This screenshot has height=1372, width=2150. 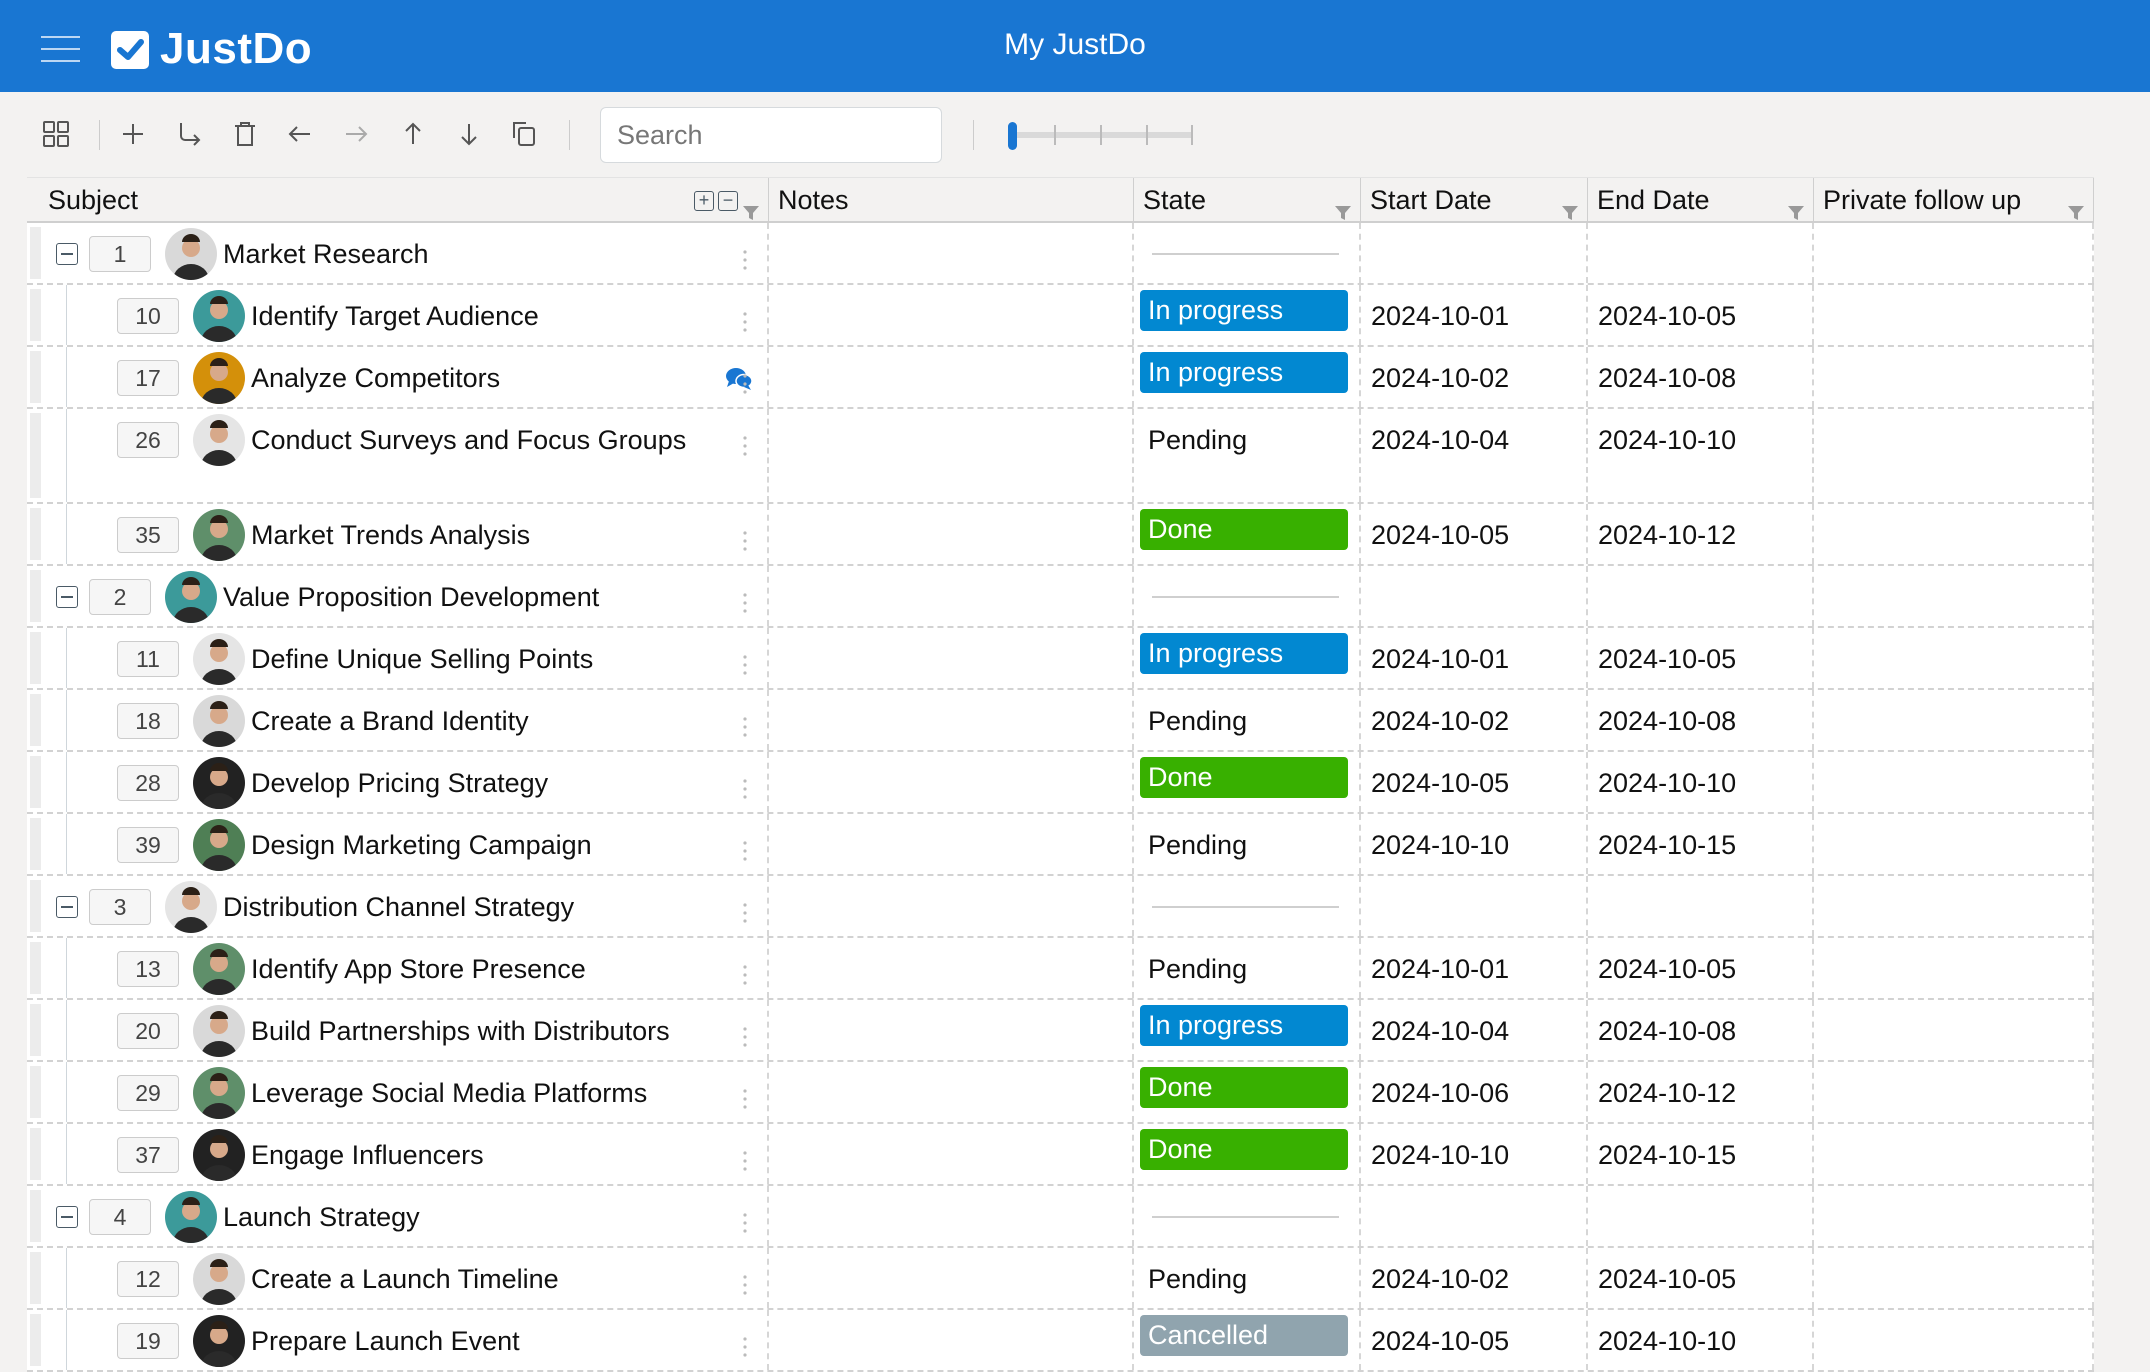 I want to click on task-subject: Create a Brand Identity, so click(x=479, y=721).